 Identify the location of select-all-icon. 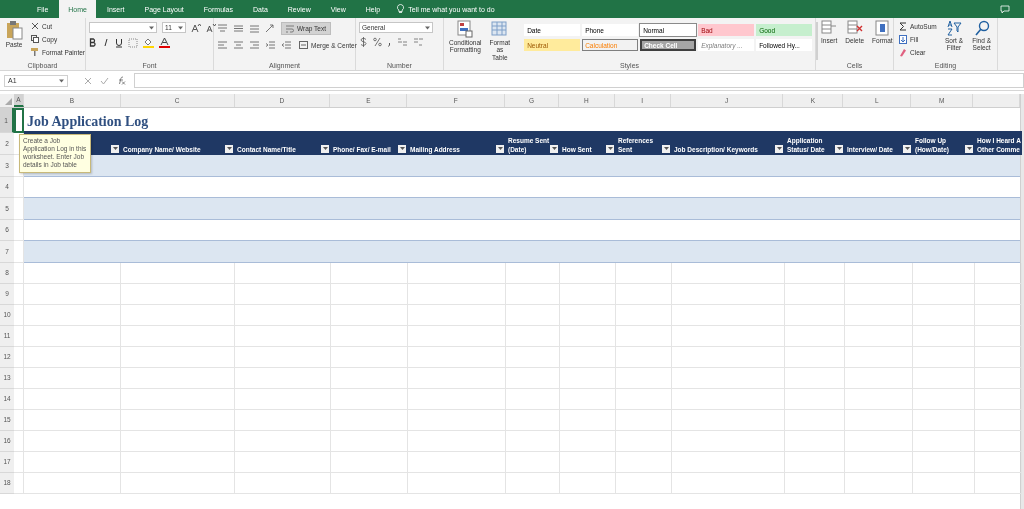
(8, 101).